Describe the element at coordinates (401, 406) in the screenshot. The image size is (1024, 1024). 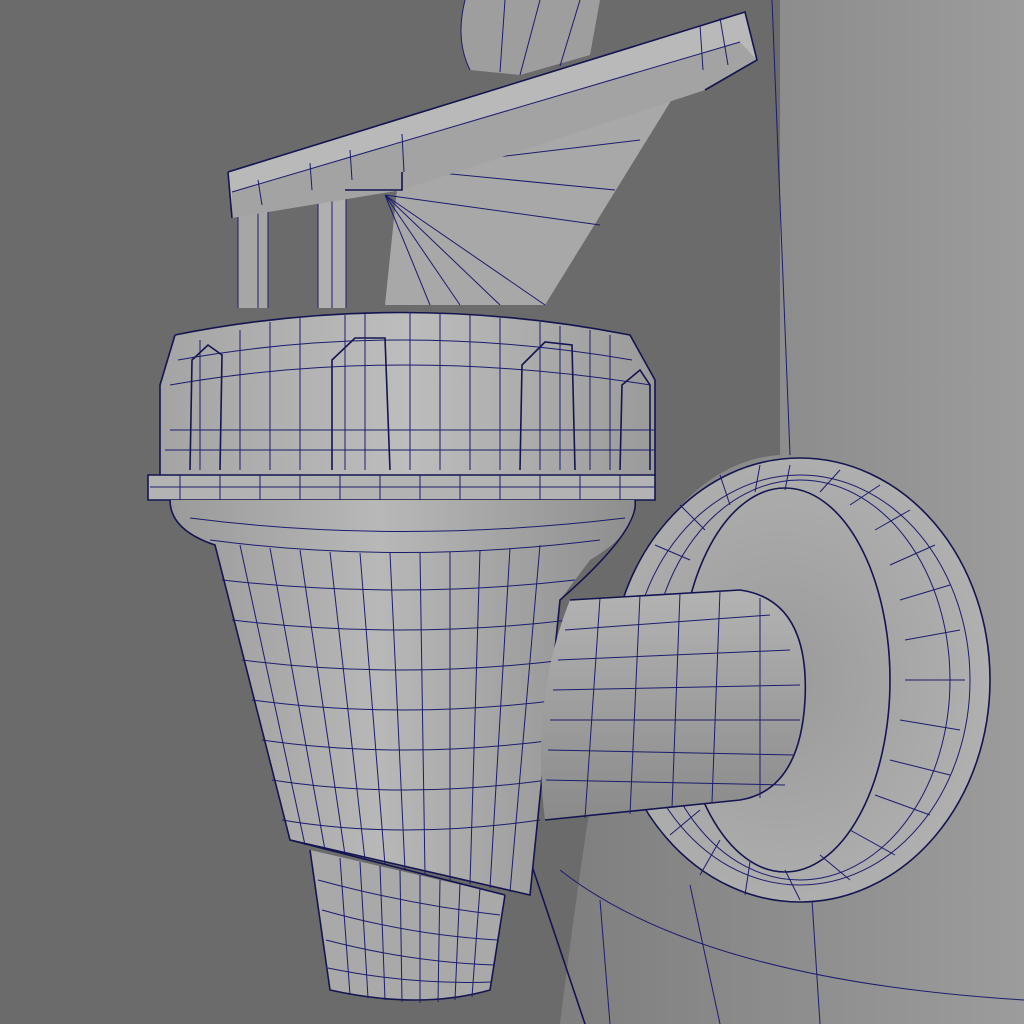
I see `tap-cap` at that location.